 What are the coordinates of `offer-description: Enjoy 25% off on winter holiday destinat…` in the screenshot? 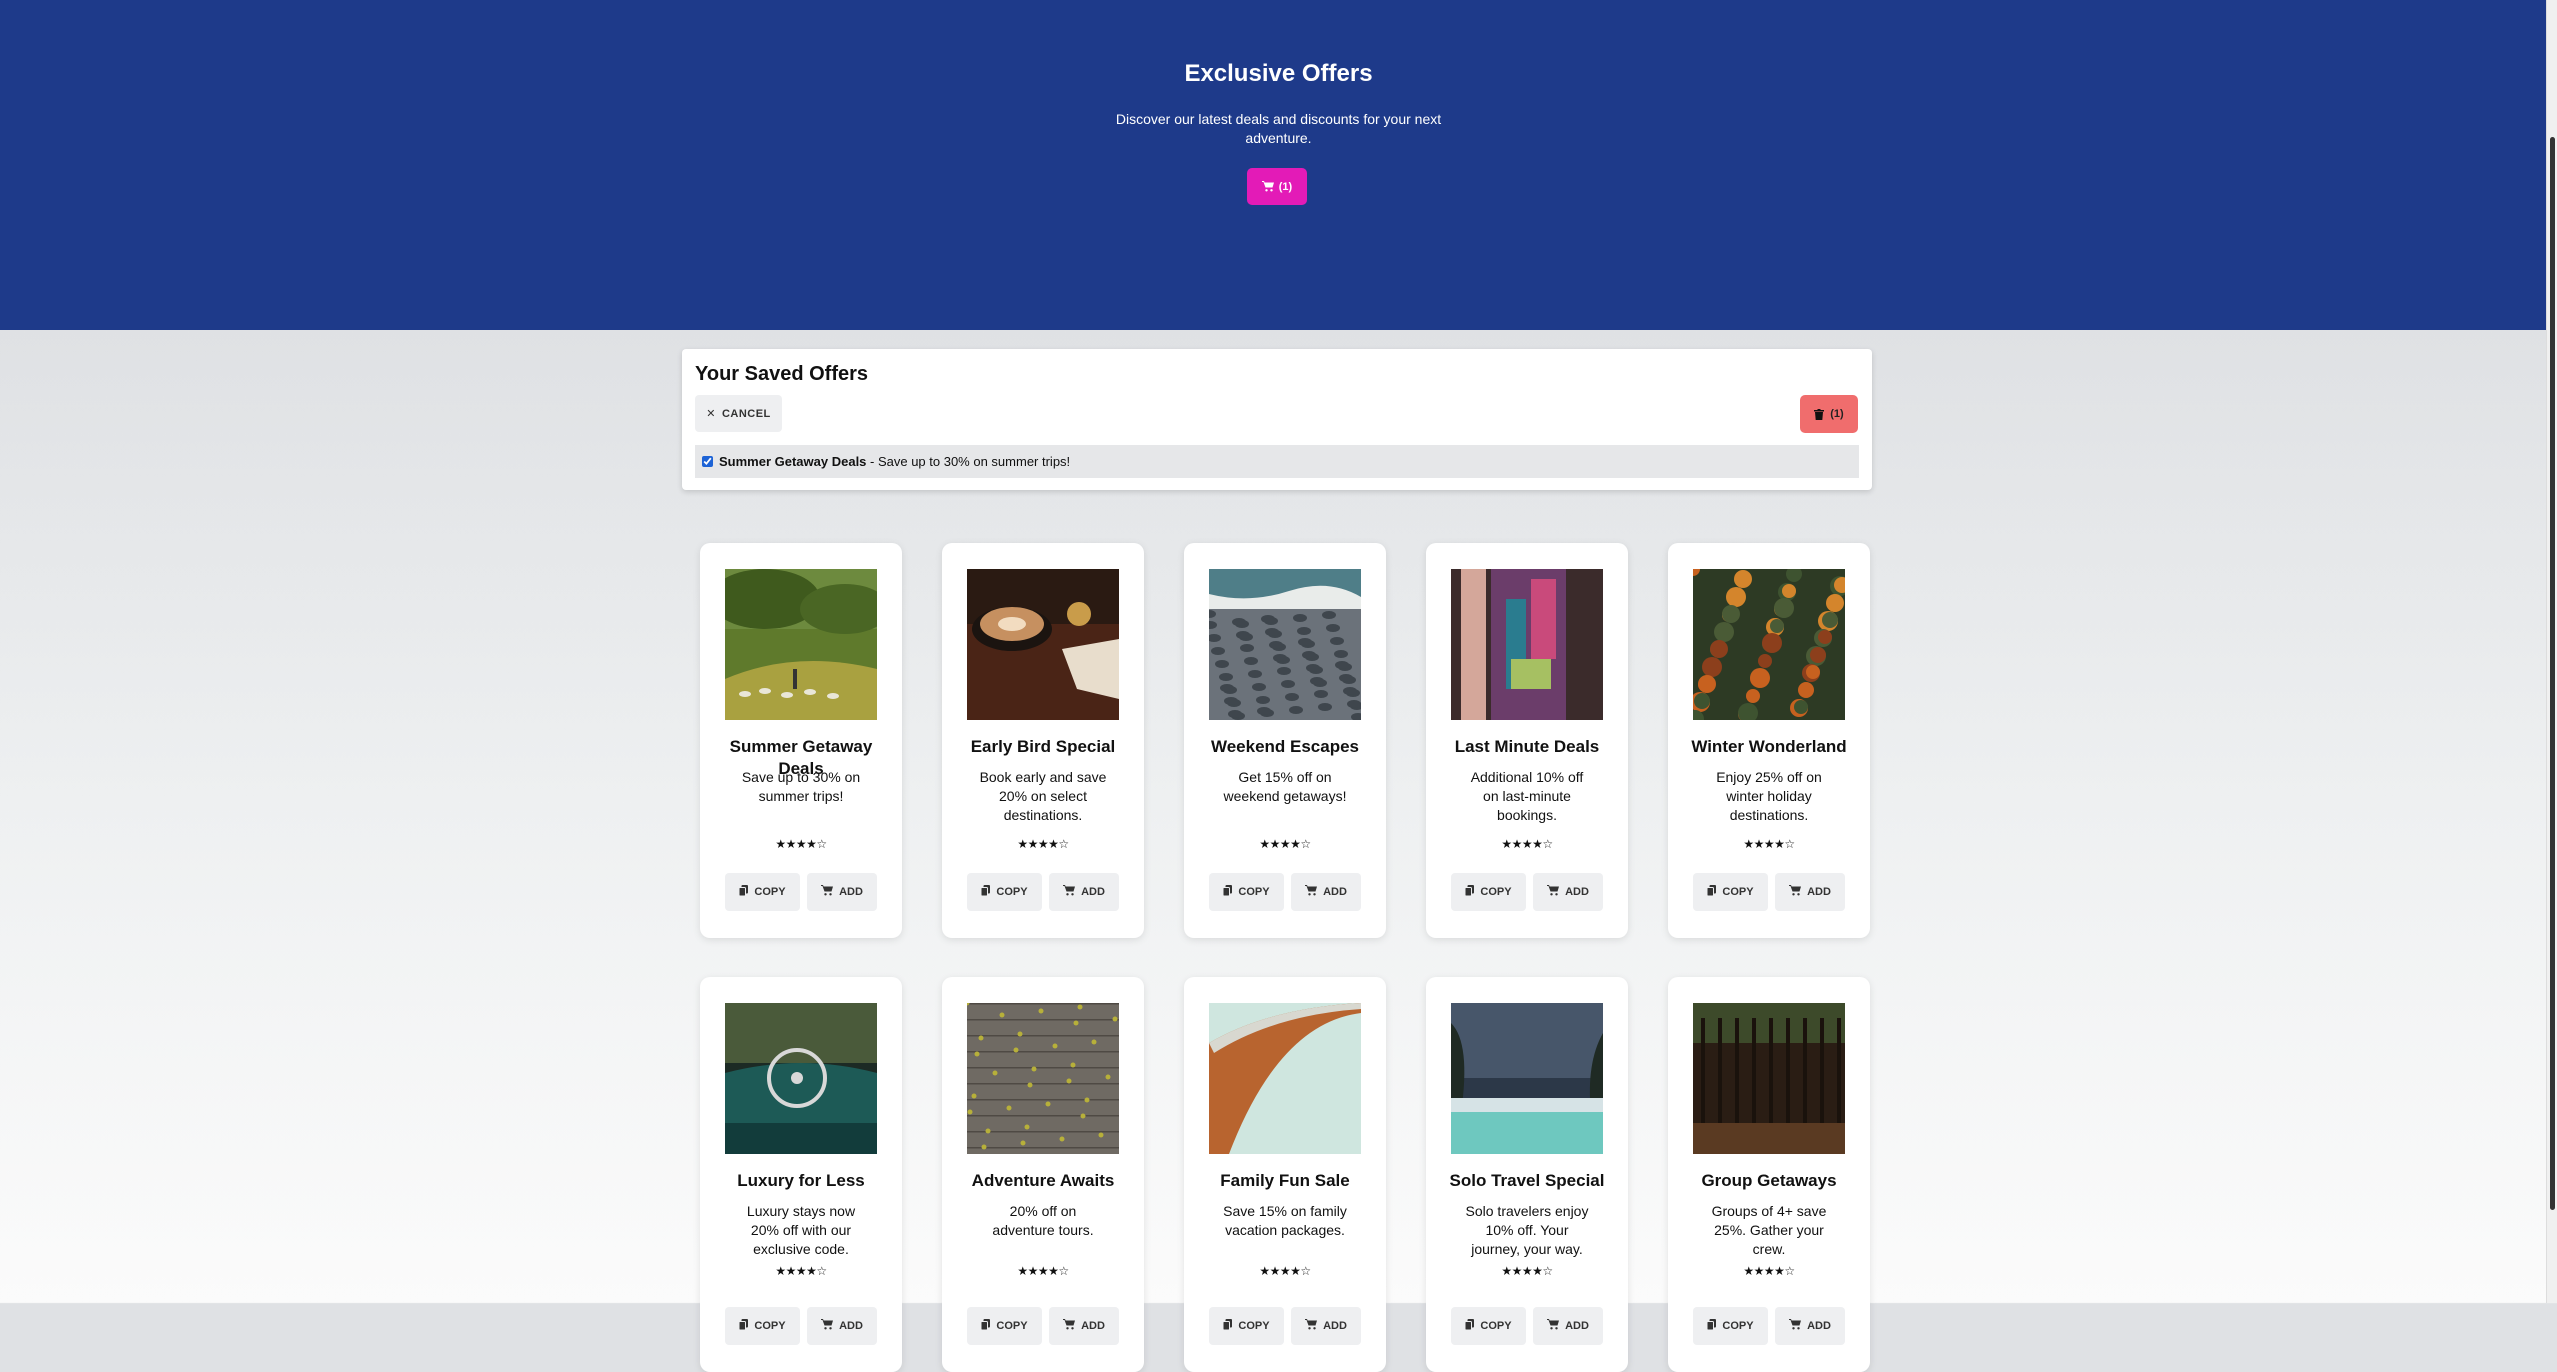 It's located at (1769, 796).